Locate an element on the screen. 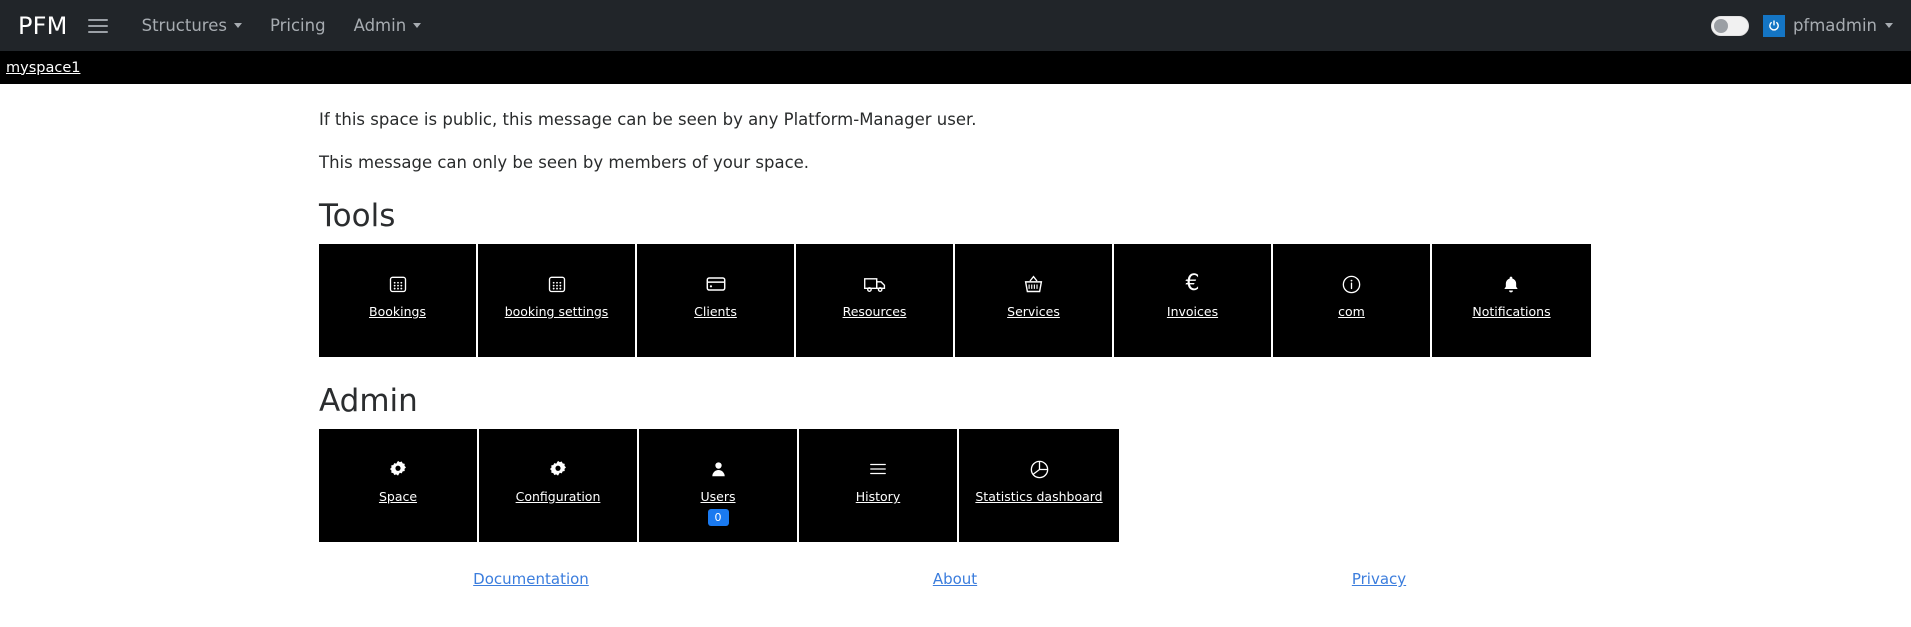  power-icon is located at coordinates (1773, 25).